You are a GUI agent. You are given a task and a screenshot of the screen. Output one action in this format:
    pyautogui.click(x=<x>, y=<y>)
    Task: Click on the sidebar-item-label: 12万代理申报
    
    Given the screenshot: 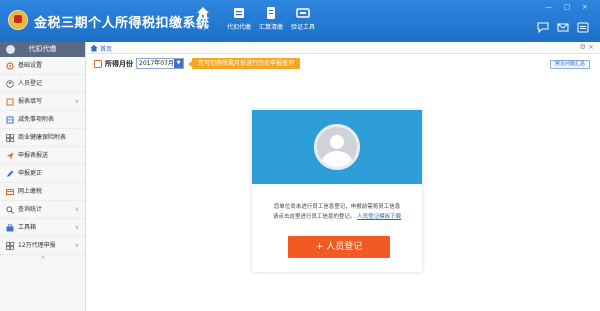 What is the action you would take?
    pyautogui.click(x=37, y=245)
    